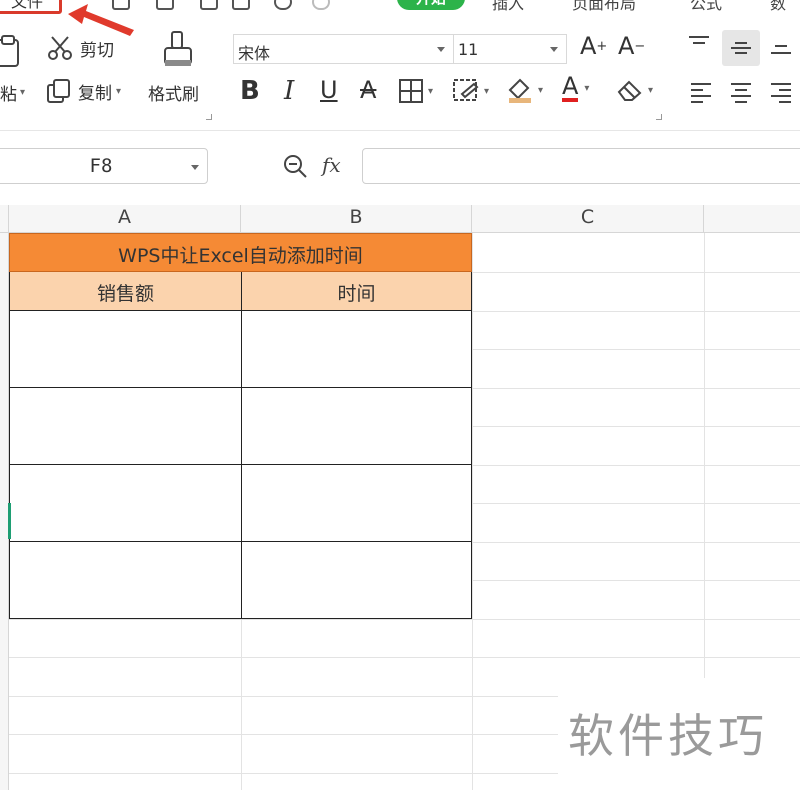 This screenshot has height=790, width=800. Describe the element at coordinates (752, 219) in the screenshot. I see `column-header-d` at that location.